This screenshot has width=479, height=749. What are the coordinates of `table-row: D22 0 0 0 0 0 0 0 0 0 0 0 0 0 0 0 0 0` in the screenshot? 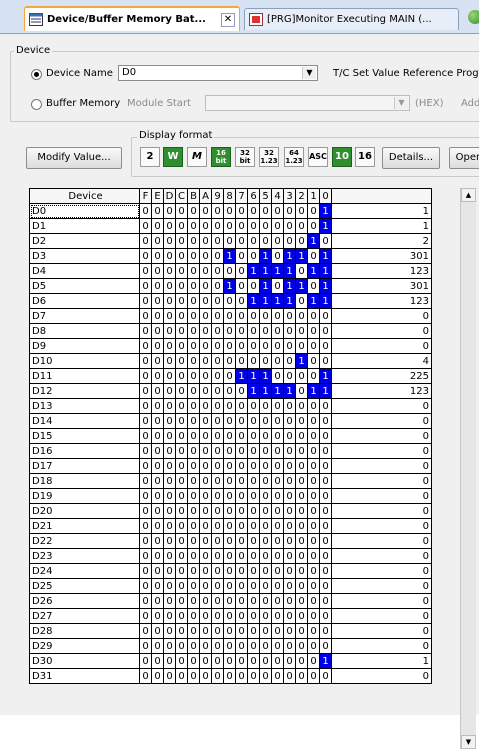 It's located at (231, 541).